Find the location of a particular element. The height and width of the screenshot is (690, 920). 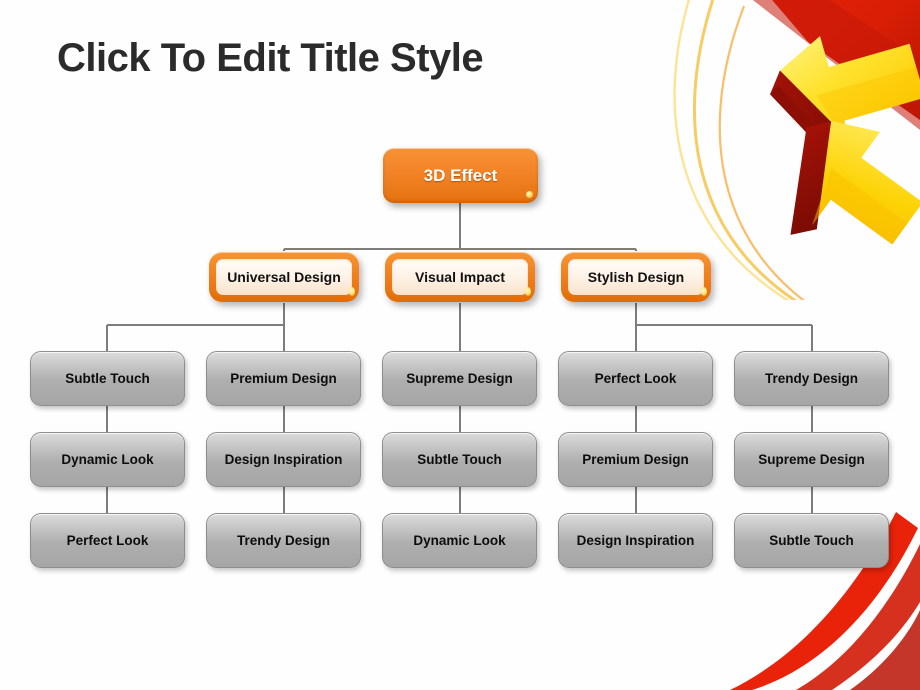

node-label: Universal Design is located at coordinates (284, 277).